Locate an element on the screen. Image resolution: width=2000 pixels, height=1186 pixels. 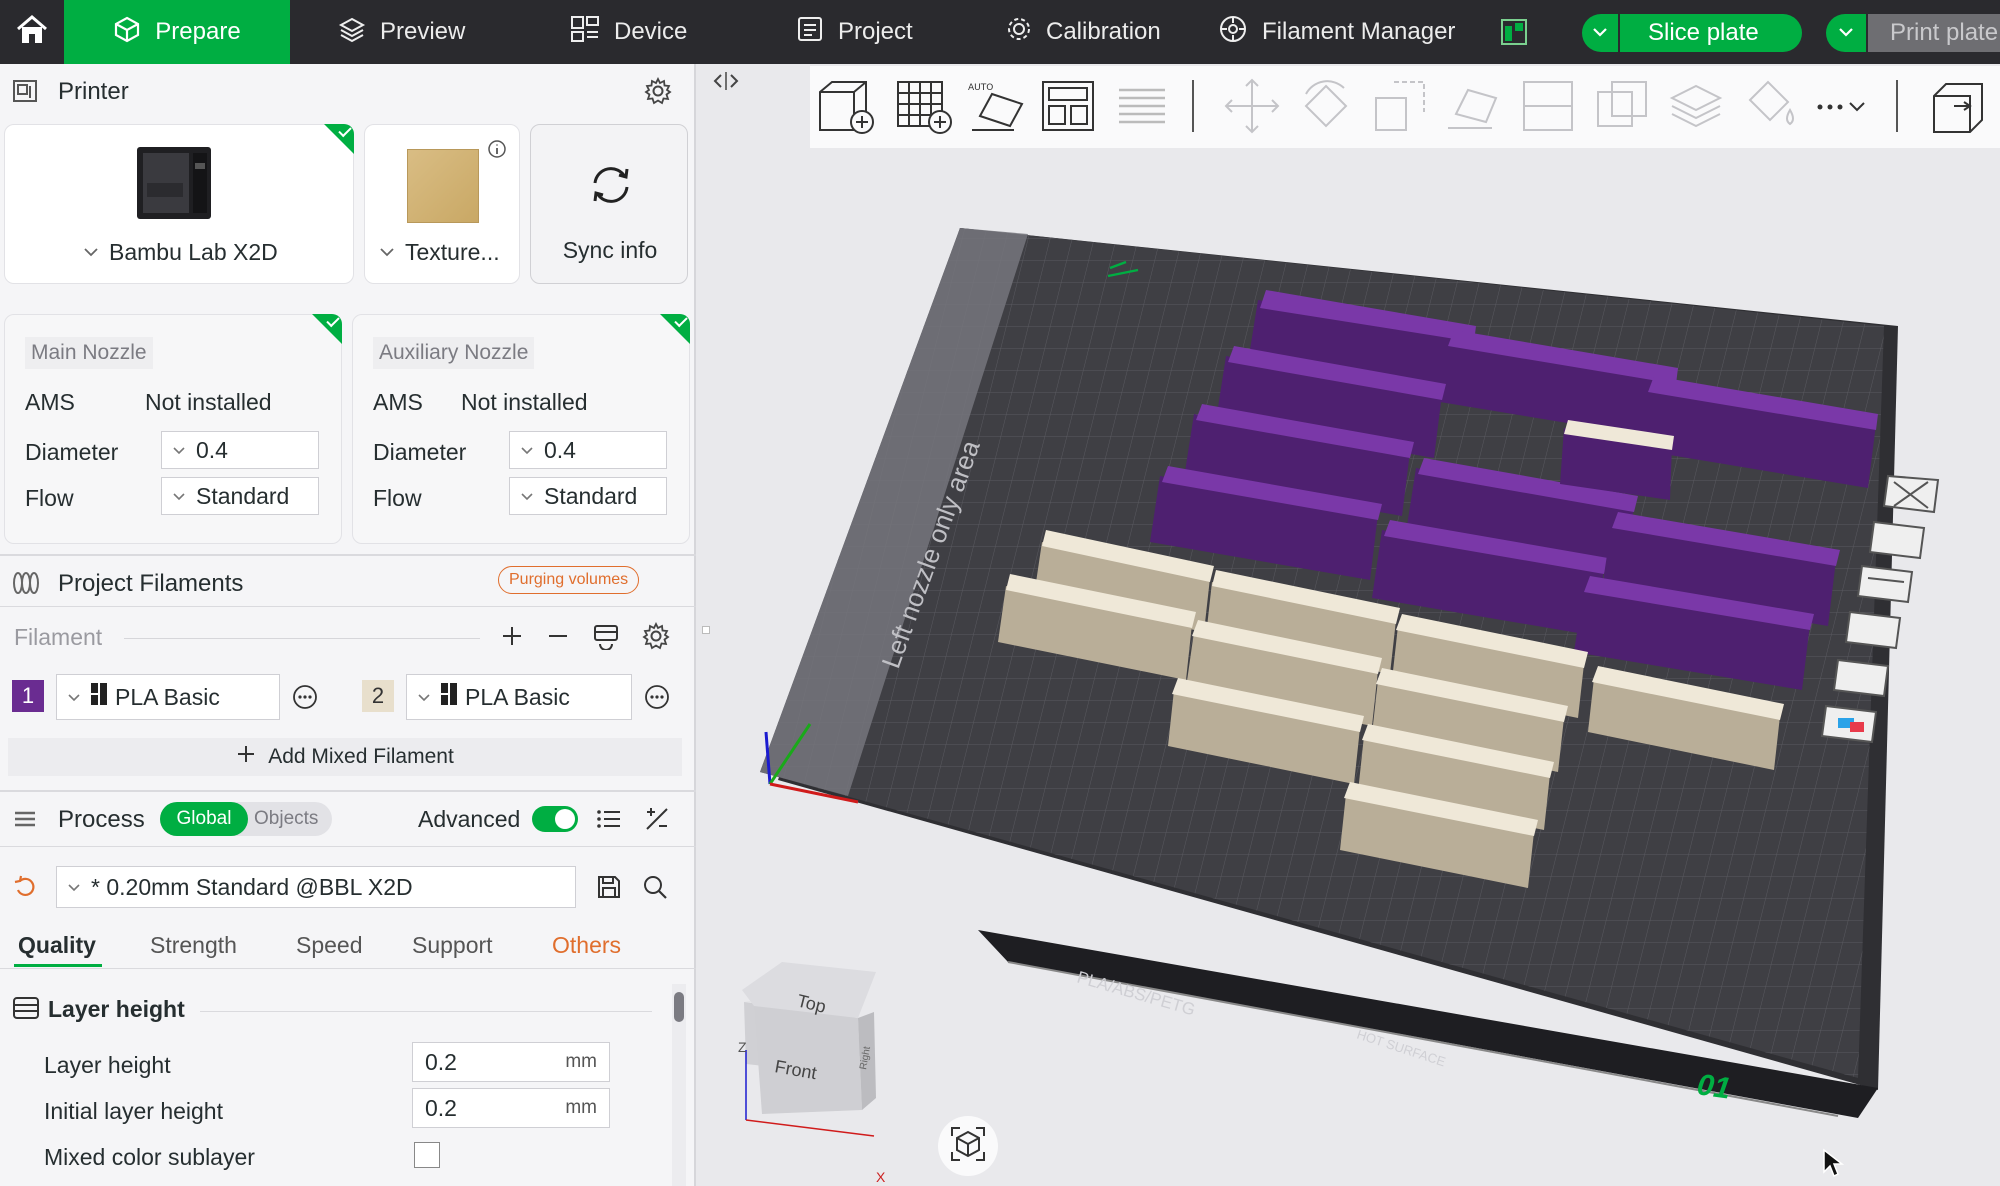
printer-model-select: Bambu Lab X2D is located at coordinates (180, 252).